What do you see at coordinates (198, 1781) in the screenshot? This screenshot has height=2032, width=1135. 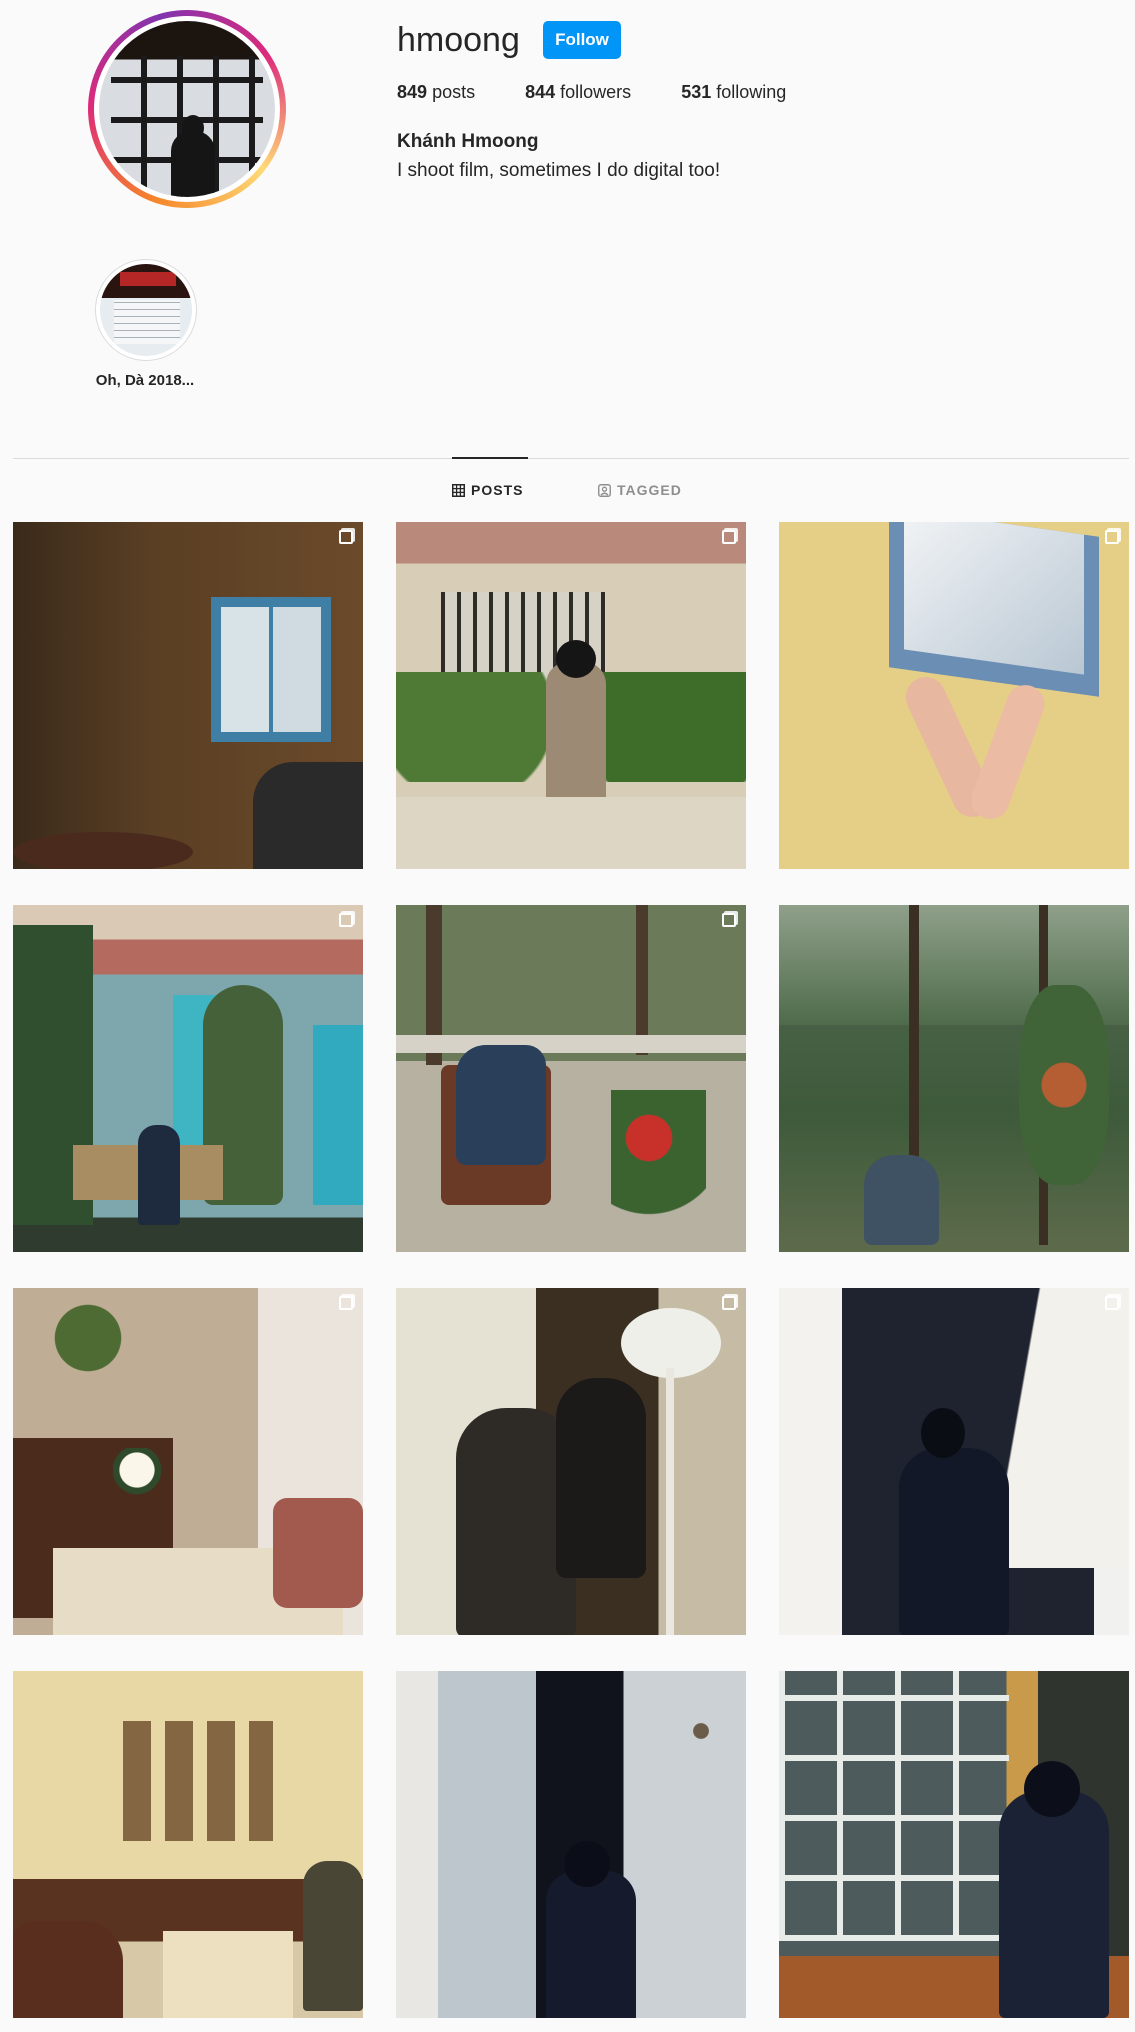 I see `post-scene-frames` at bounding box center [198, 1781].